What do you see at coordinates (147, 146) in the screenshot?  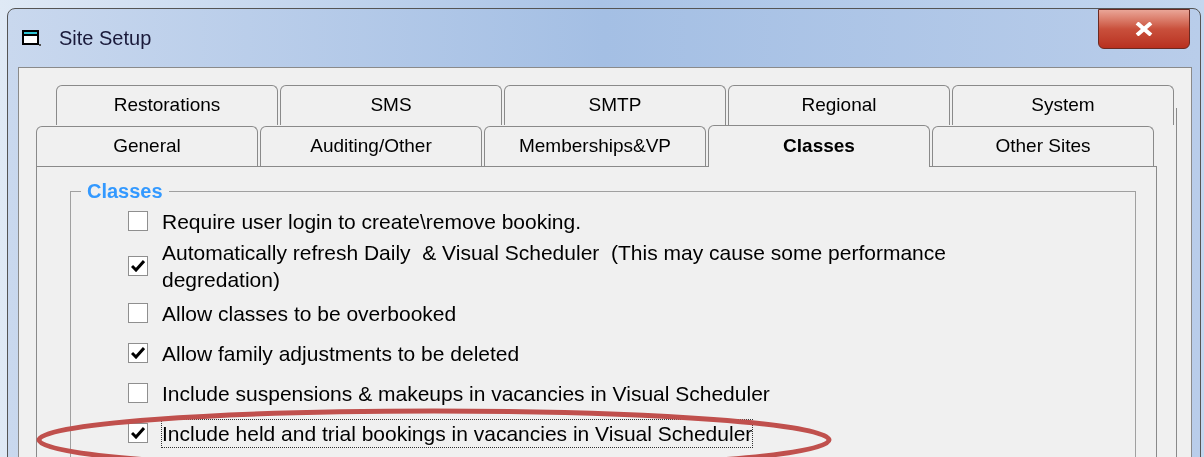 I see `tab: General` at bounding box center [147, 146].